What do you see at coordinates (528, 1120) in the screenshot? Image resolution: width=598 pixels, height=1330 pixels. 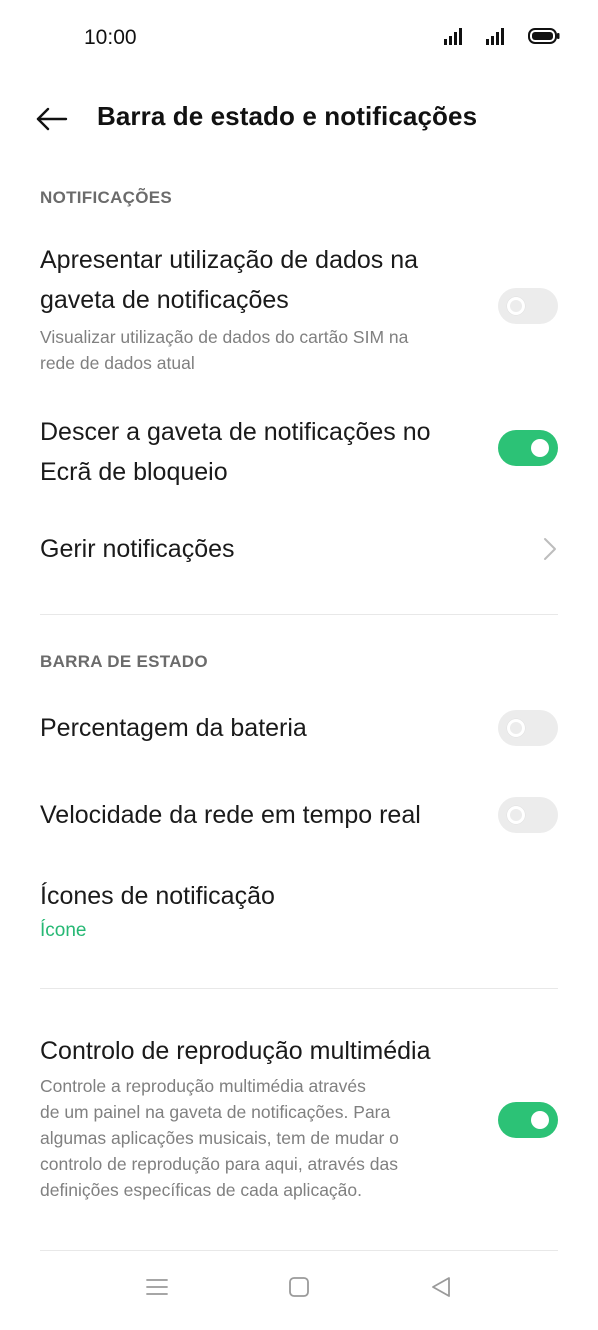 I see `toggle-media-controls` at bounding box center [528, 1120].